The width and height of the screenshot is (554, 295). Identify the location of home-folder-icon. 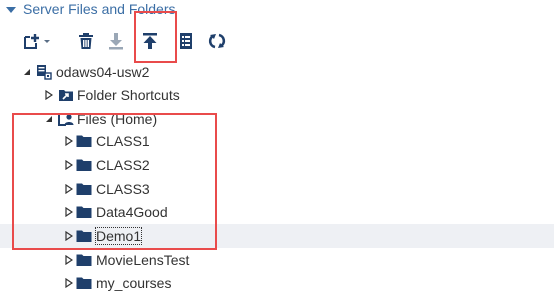
(66, 119).